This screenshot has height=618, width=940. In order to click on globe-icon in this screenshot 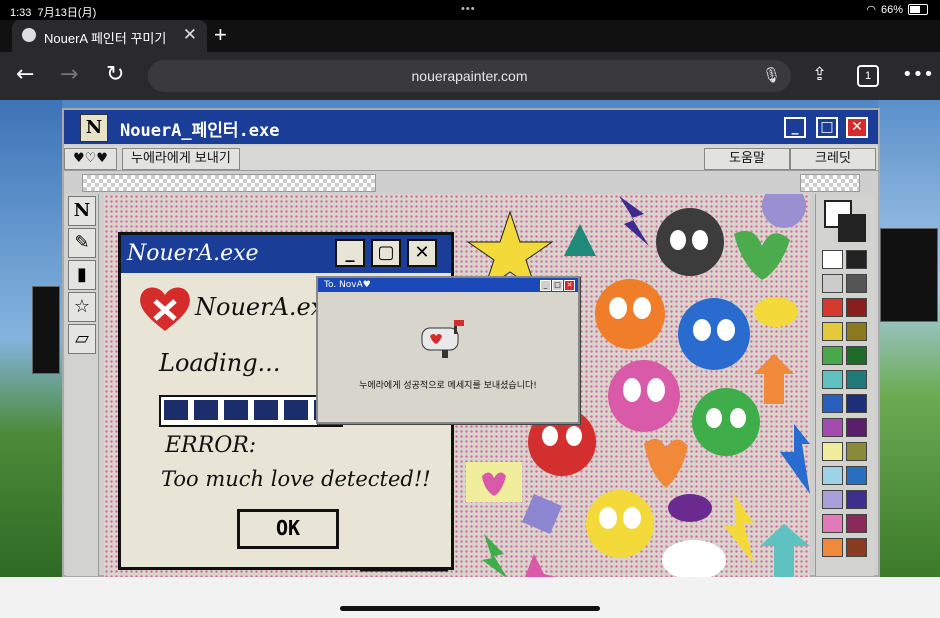, I will do `click(29, 35)`.